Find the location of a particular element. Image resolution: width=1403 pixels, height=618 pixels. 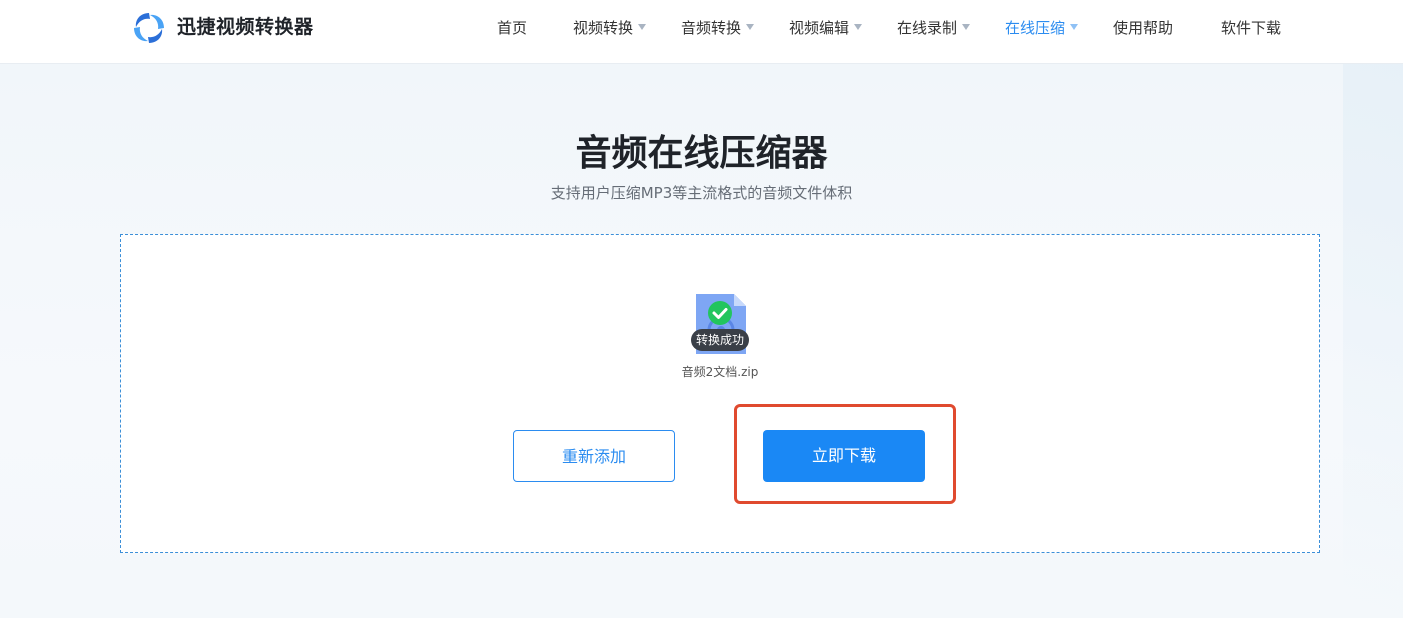

nav-item-label: 音频转换 is located at coordinates (711, 28).